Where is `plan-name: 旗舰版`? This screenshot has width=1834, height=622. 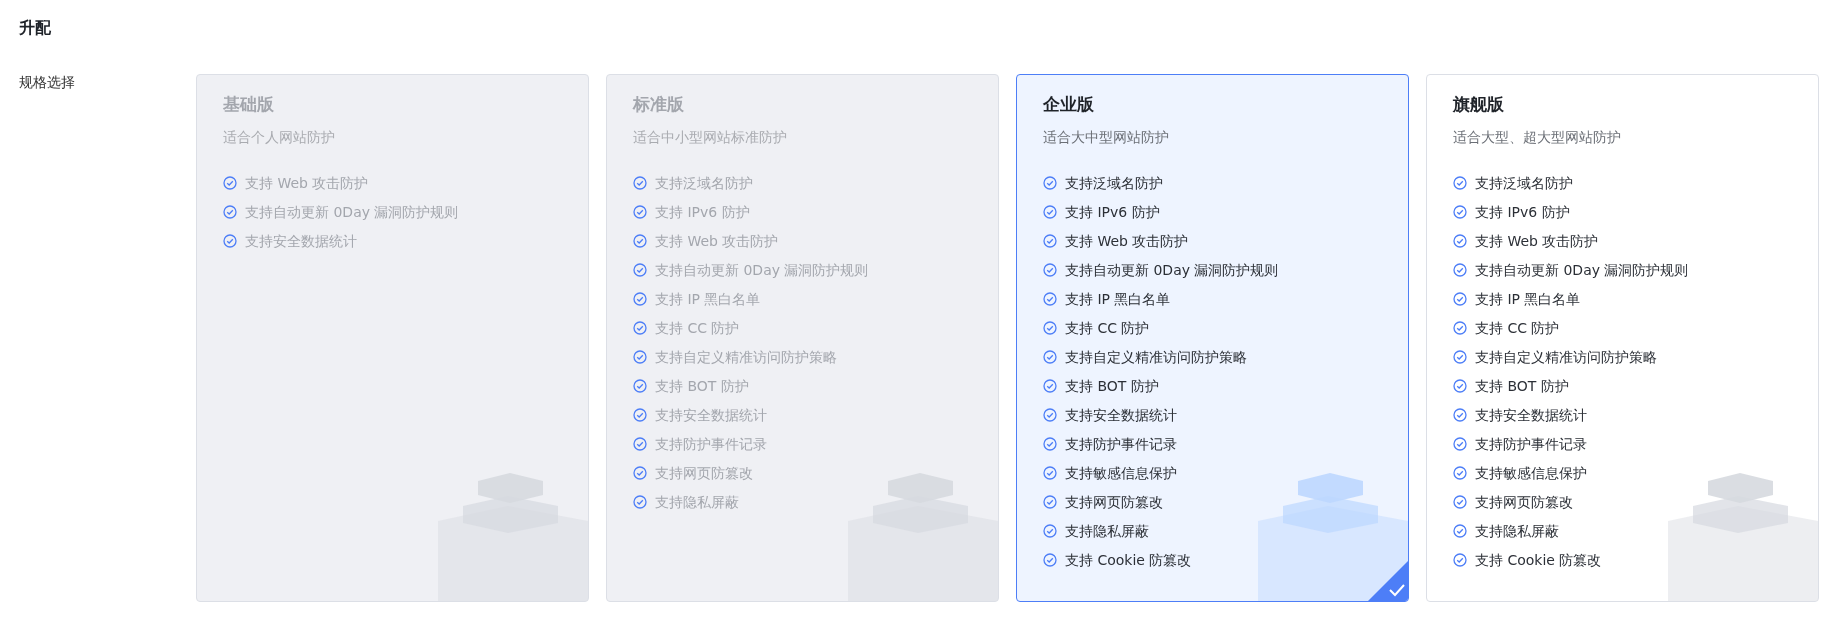
plan-name: 旗舰版 is located at coordinates (1479, 104).